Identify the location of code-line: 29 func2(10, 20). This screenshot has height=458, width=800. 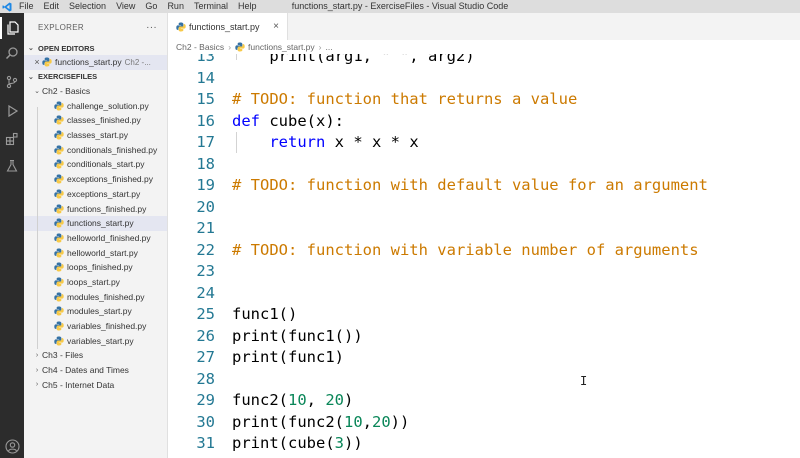
(484, 401).